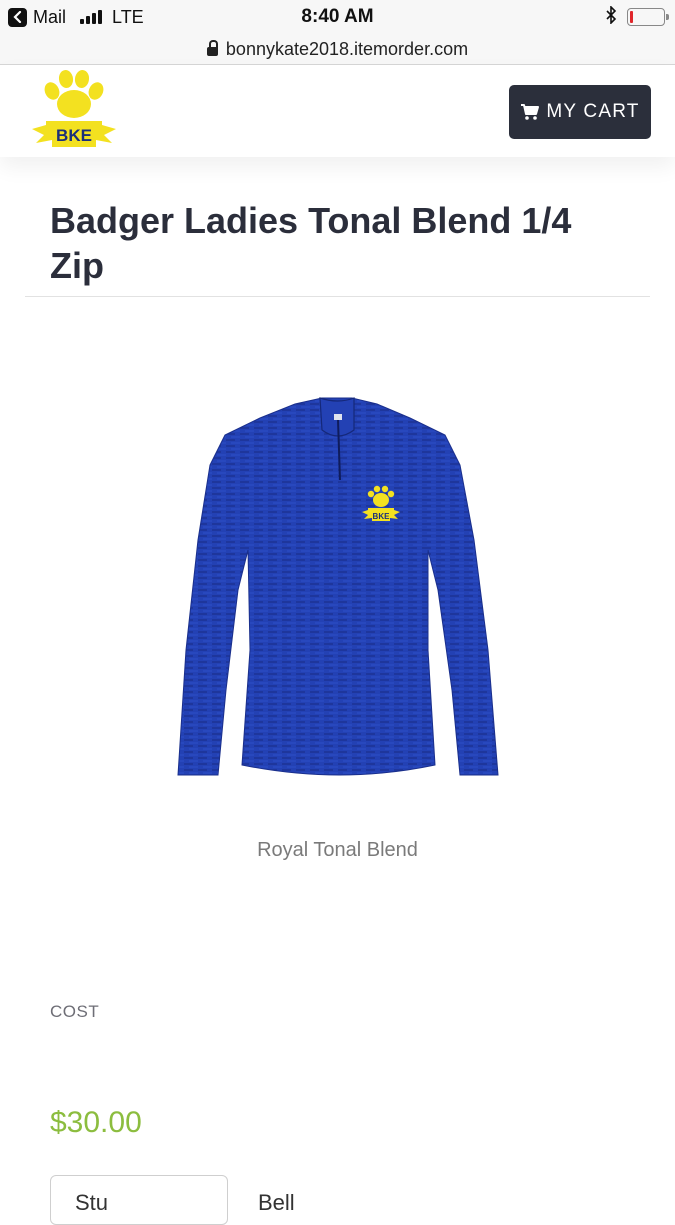 This screenshot has height=1225, width=675. Describe the element at coordinates (337, 296) in the screenshot. I see `title-divider` at that location.